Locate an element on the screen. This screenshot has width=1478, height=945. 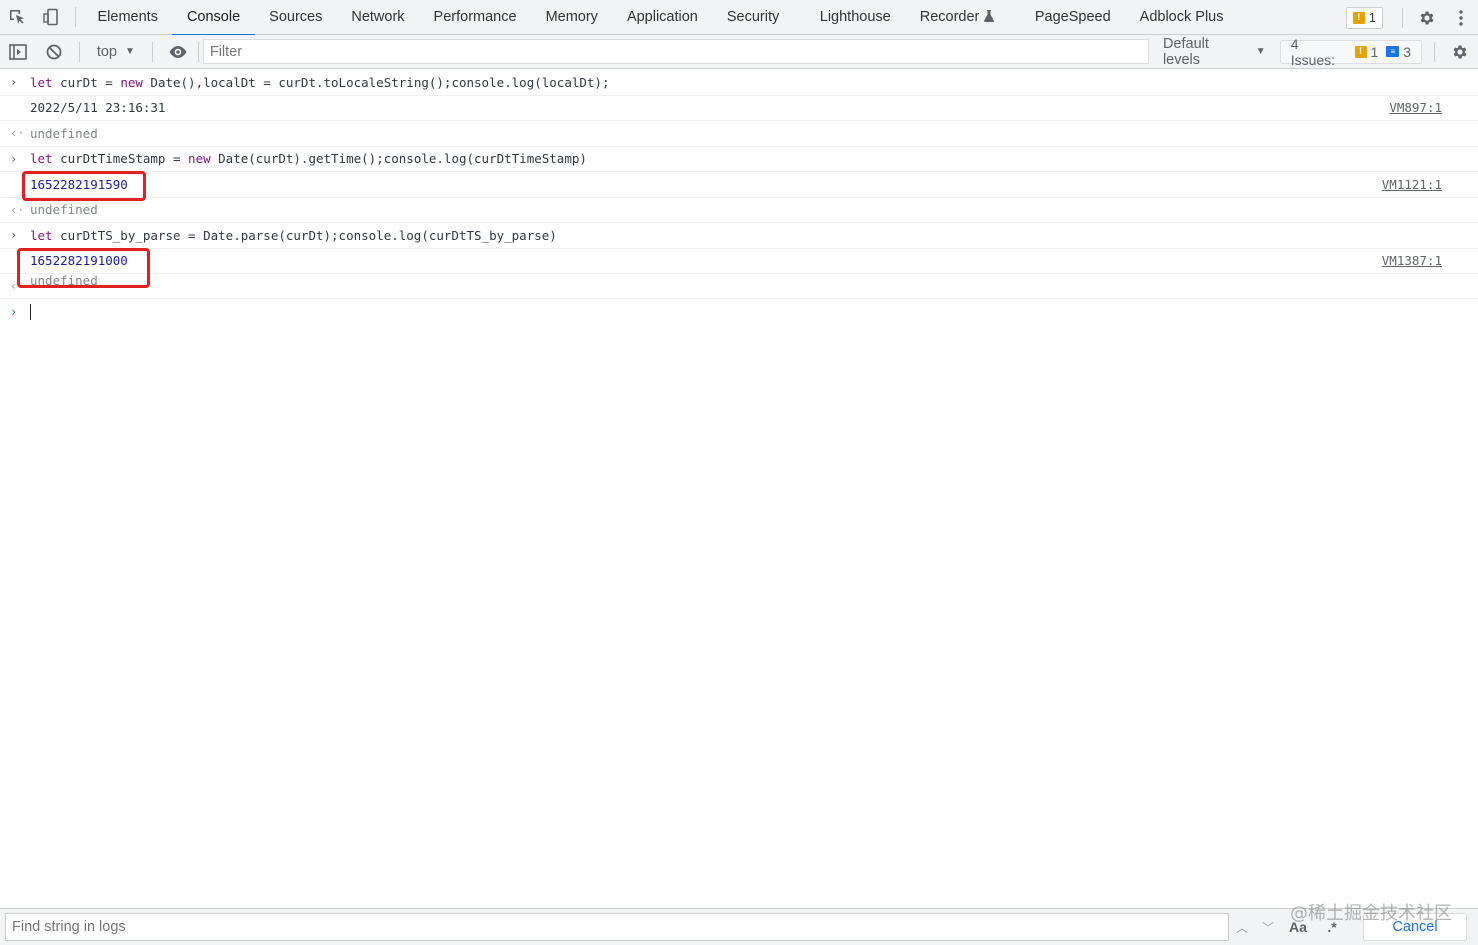
tab-label: Recorder is located at coordinates (949, 17).